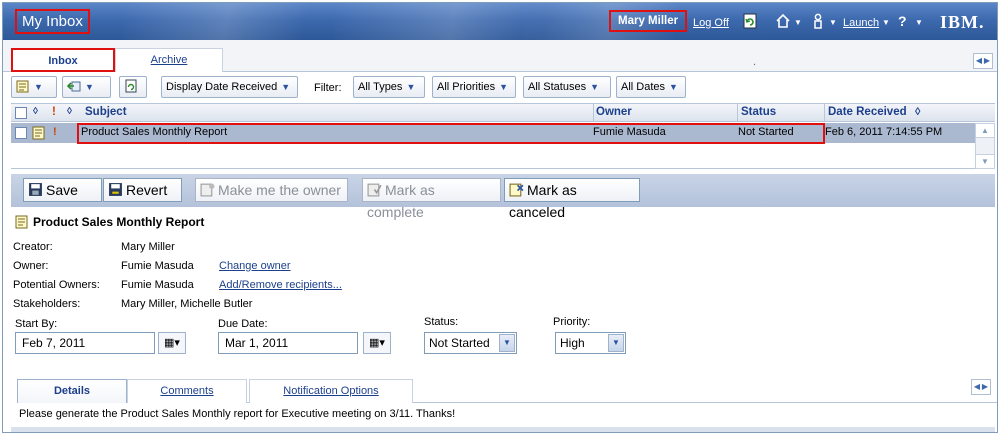  What do you see at coordinates (516, 190) in the screenshot?
I see `mark-canceled-icon` at bounding box center [516, 190].